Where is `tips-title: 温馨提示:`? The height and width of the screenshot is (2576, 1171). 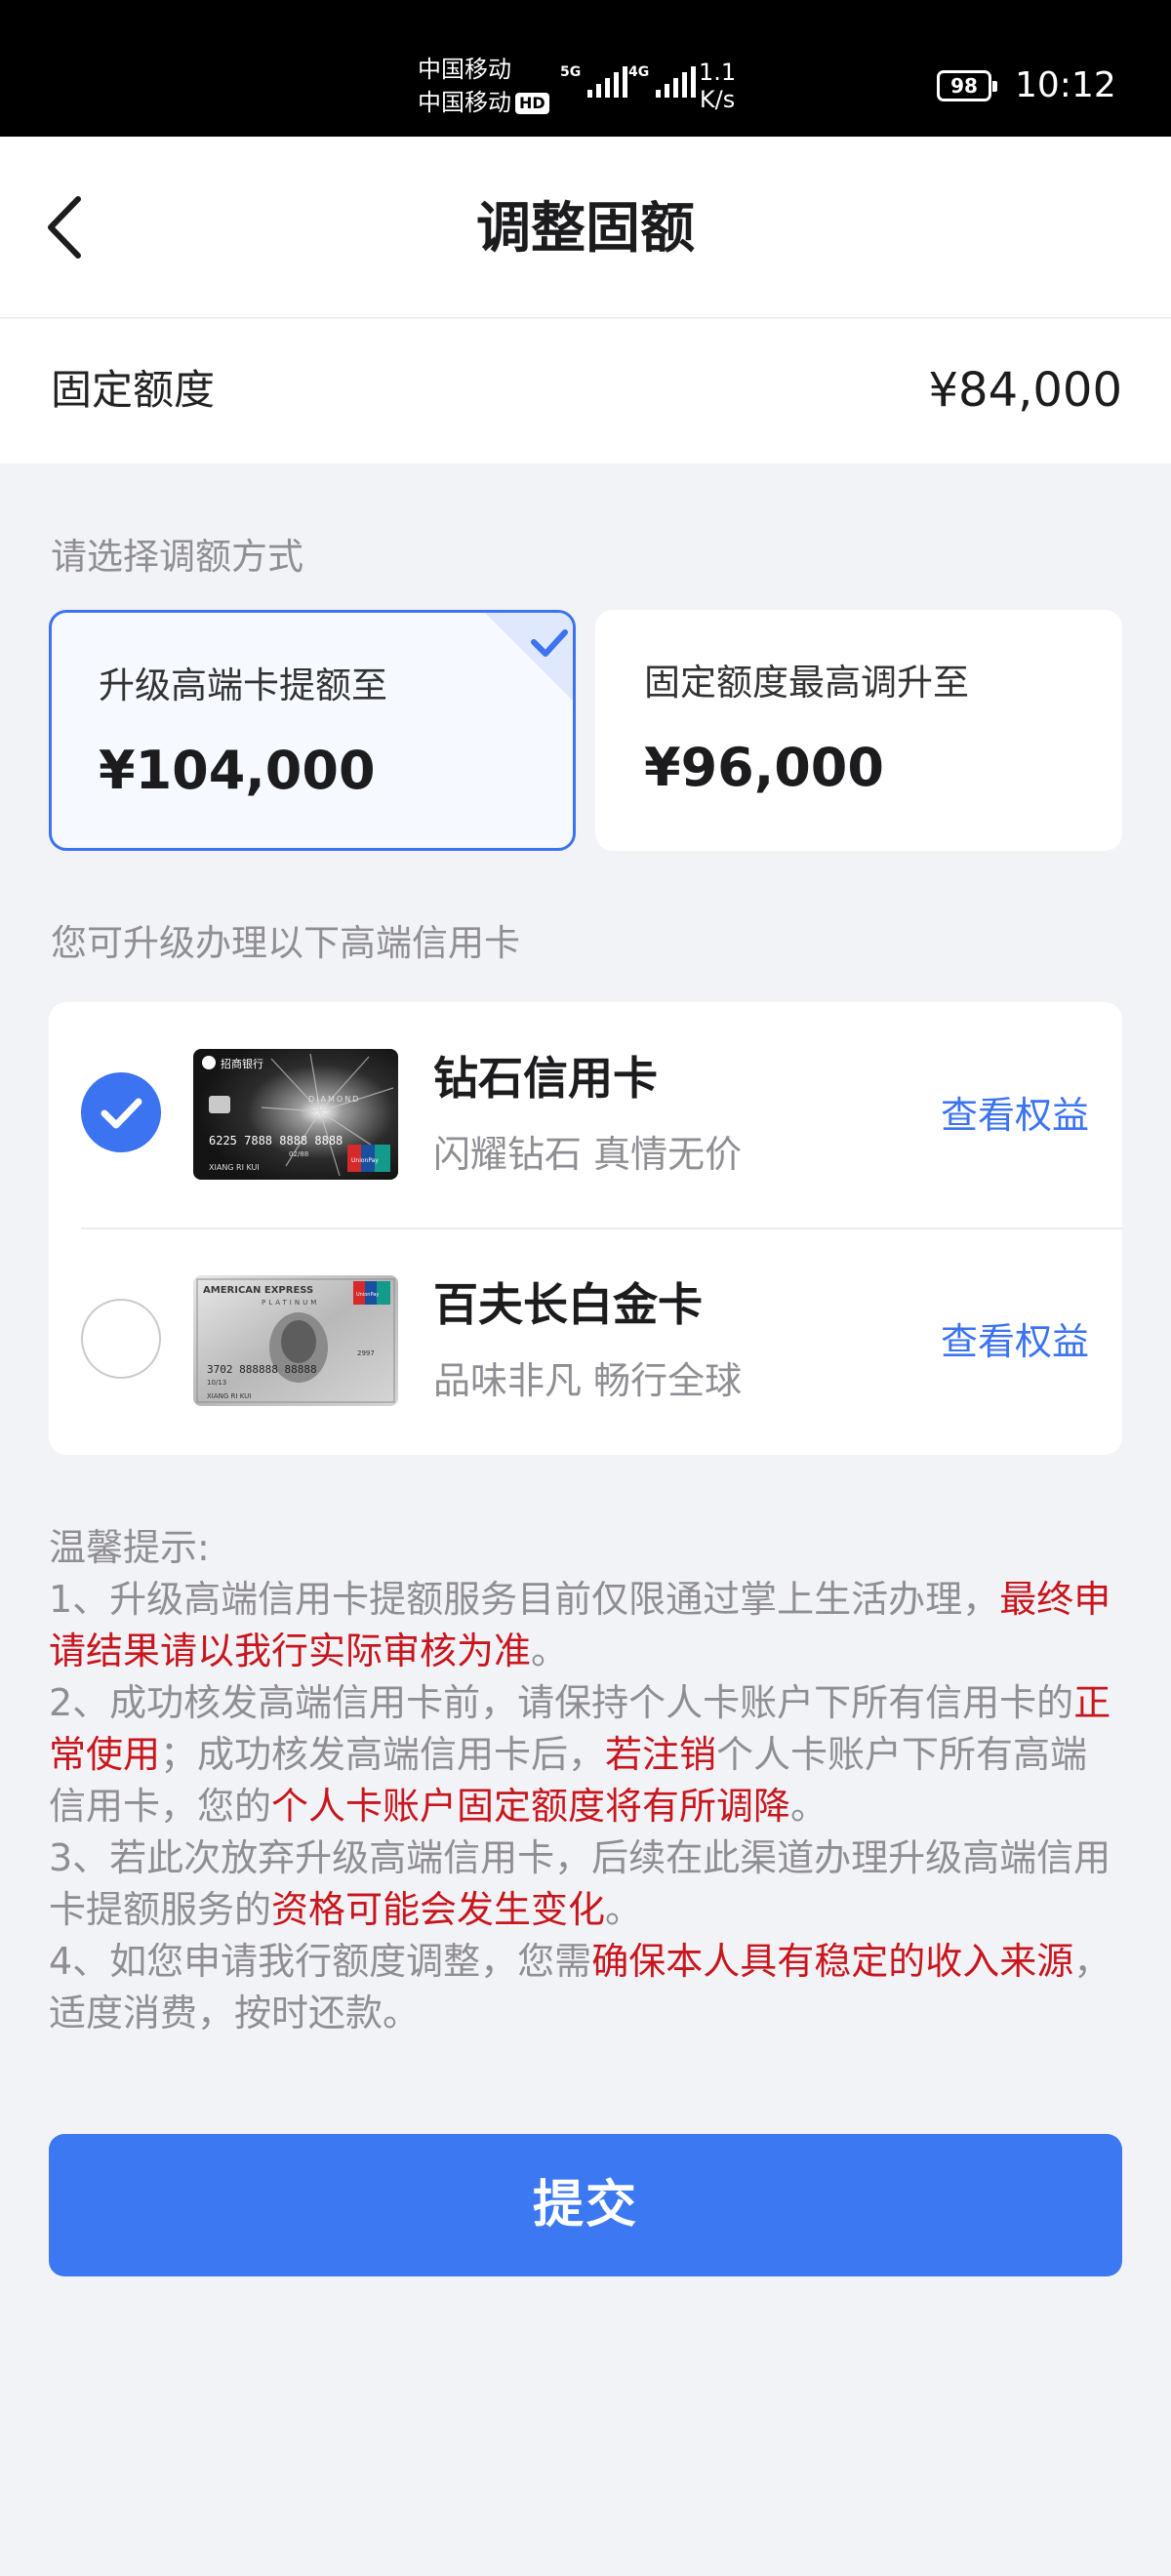
tips-title: 温馨提示: is located at coordinates (129, 1547).